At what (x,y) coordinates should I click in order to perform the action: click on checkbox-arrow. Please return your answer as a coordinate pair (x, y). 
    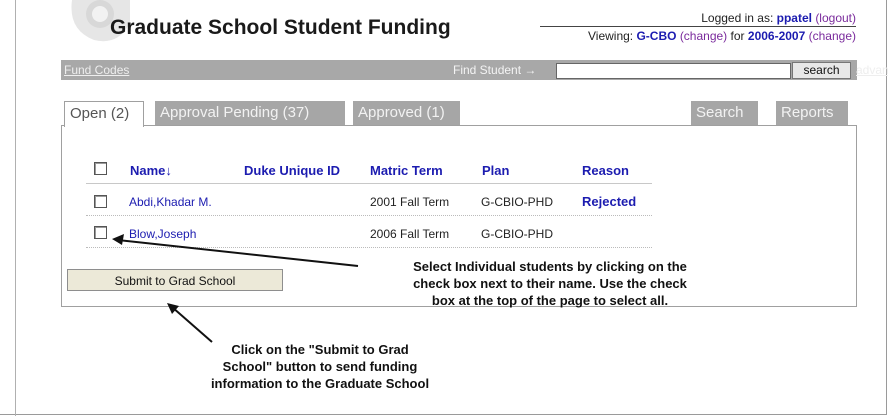
    Looking at the image, I should click on (235, 250).